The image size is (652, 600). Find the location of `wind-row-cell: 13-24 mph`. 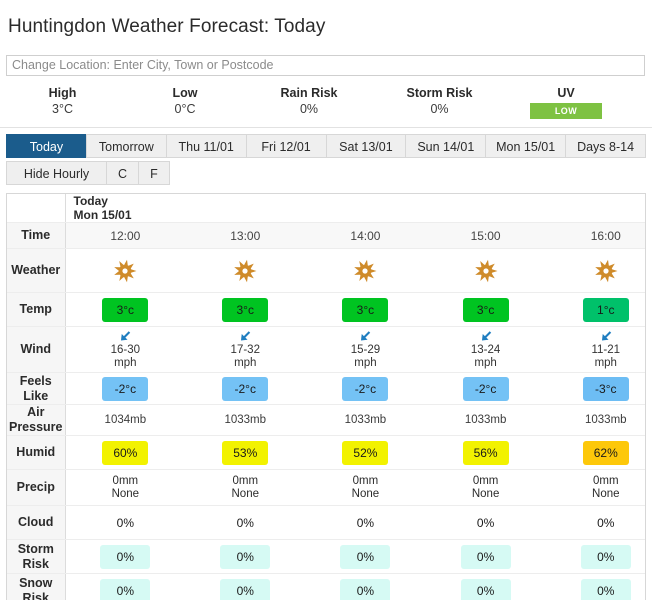

wind-row-cell: 13-24 mph is located at coordinates (485, 350).